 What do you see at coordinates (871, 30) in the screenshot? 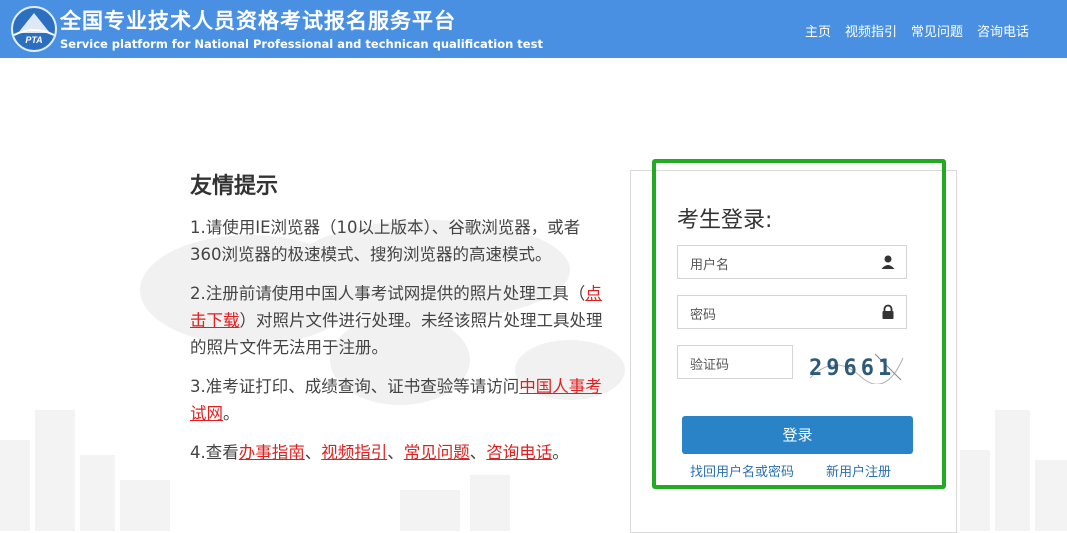
I see `nav-video-guide: 视频指引` at bounding box center [871, 30].